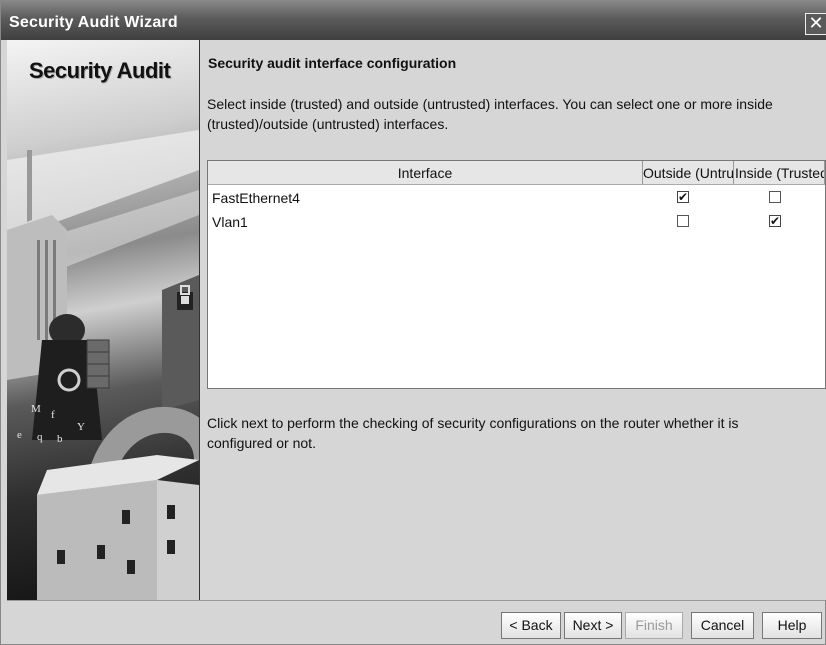  I want to click on cancel-button: Cancel, so click(722, 625).